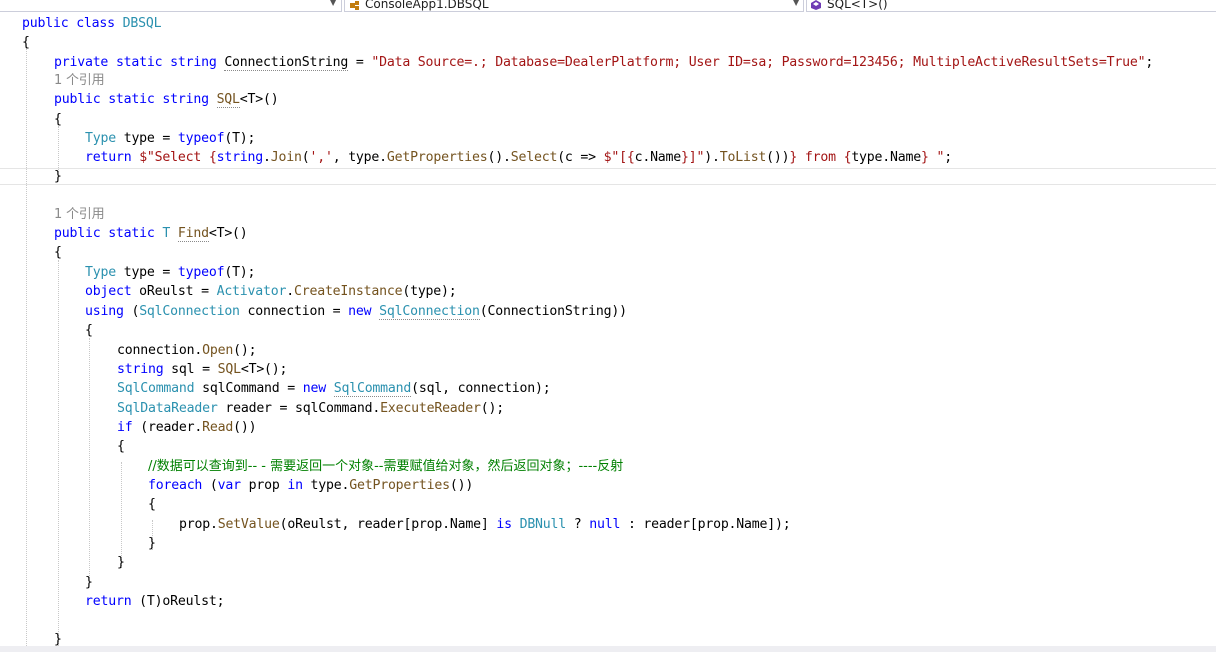  What do you see at coordinates (155, 601) in the screenshot?
I see `code-line-30: return (T)oReulst;` at bounding box center [155, 601].